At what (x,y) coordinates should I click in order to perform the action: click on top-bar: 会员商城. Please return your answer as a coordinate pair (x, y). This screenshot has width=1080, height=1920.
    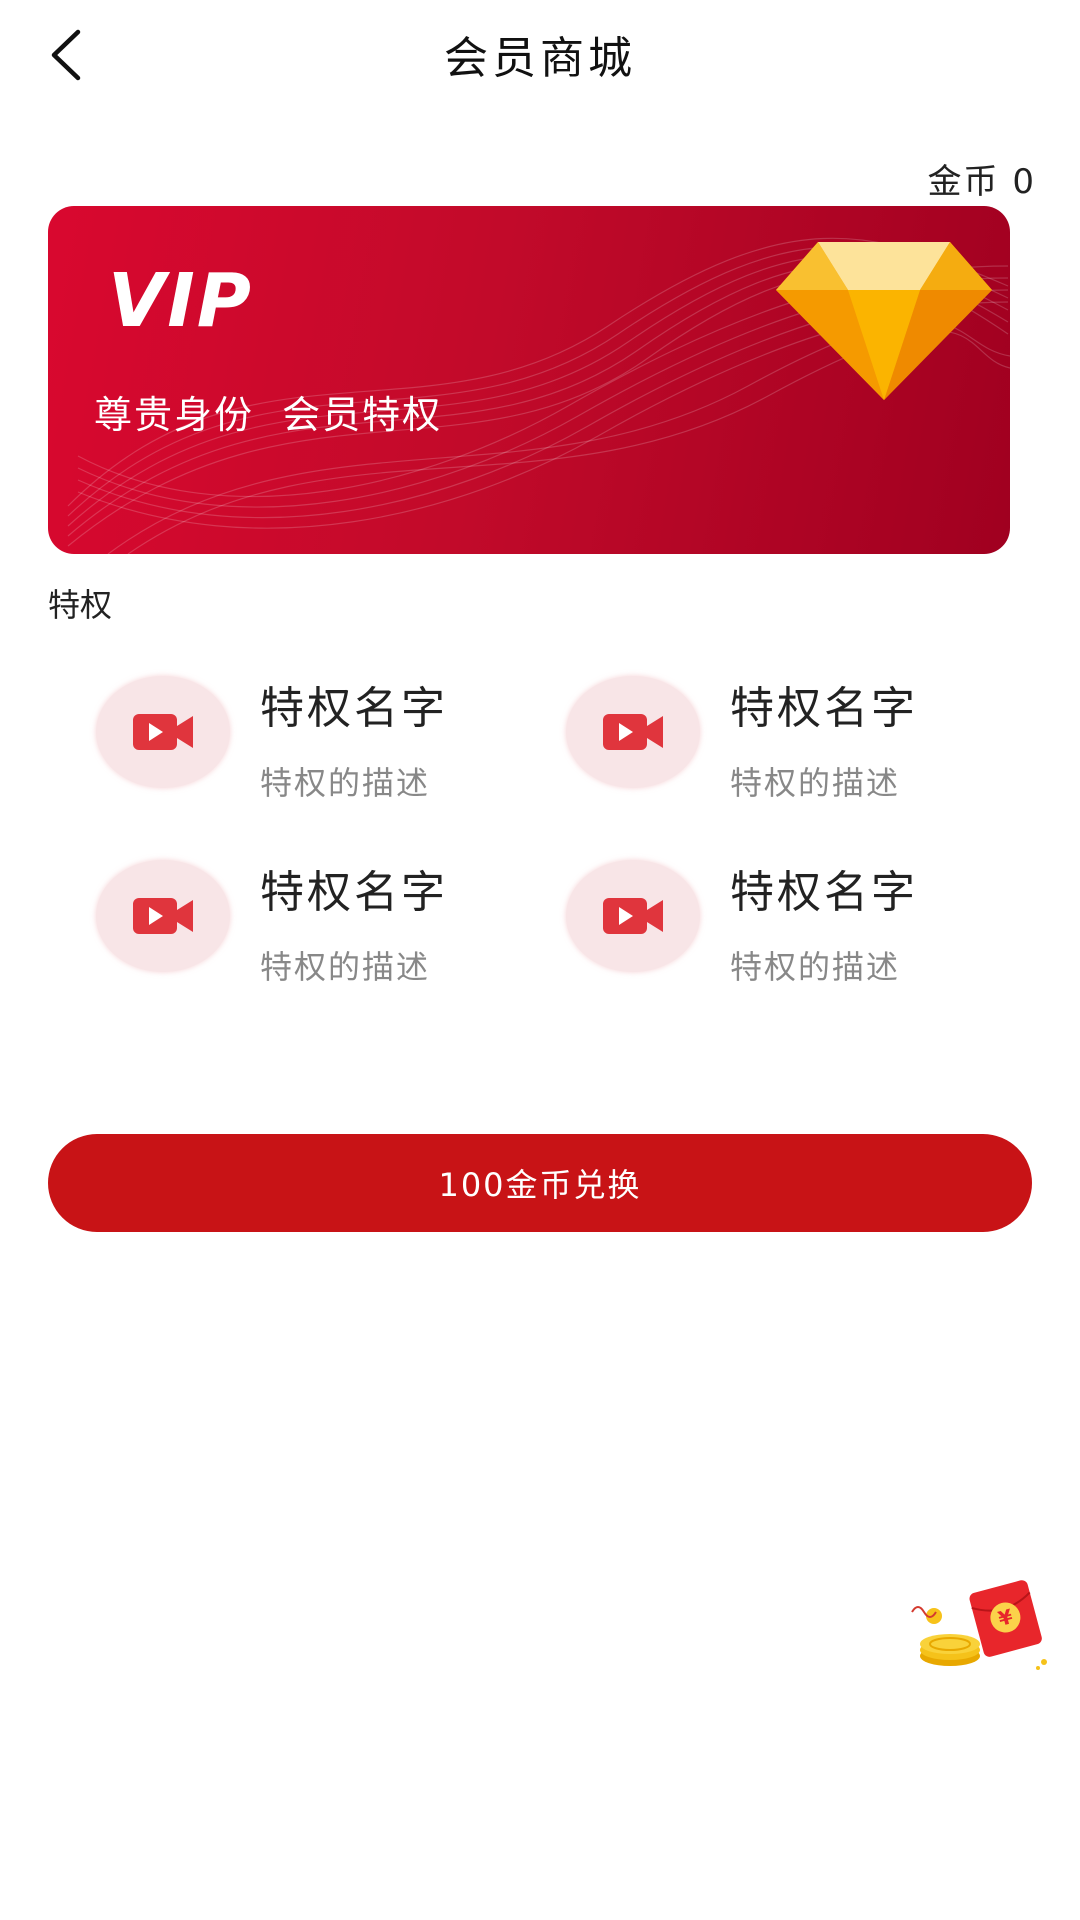
    Looking at the image, I should click on (540, 55).